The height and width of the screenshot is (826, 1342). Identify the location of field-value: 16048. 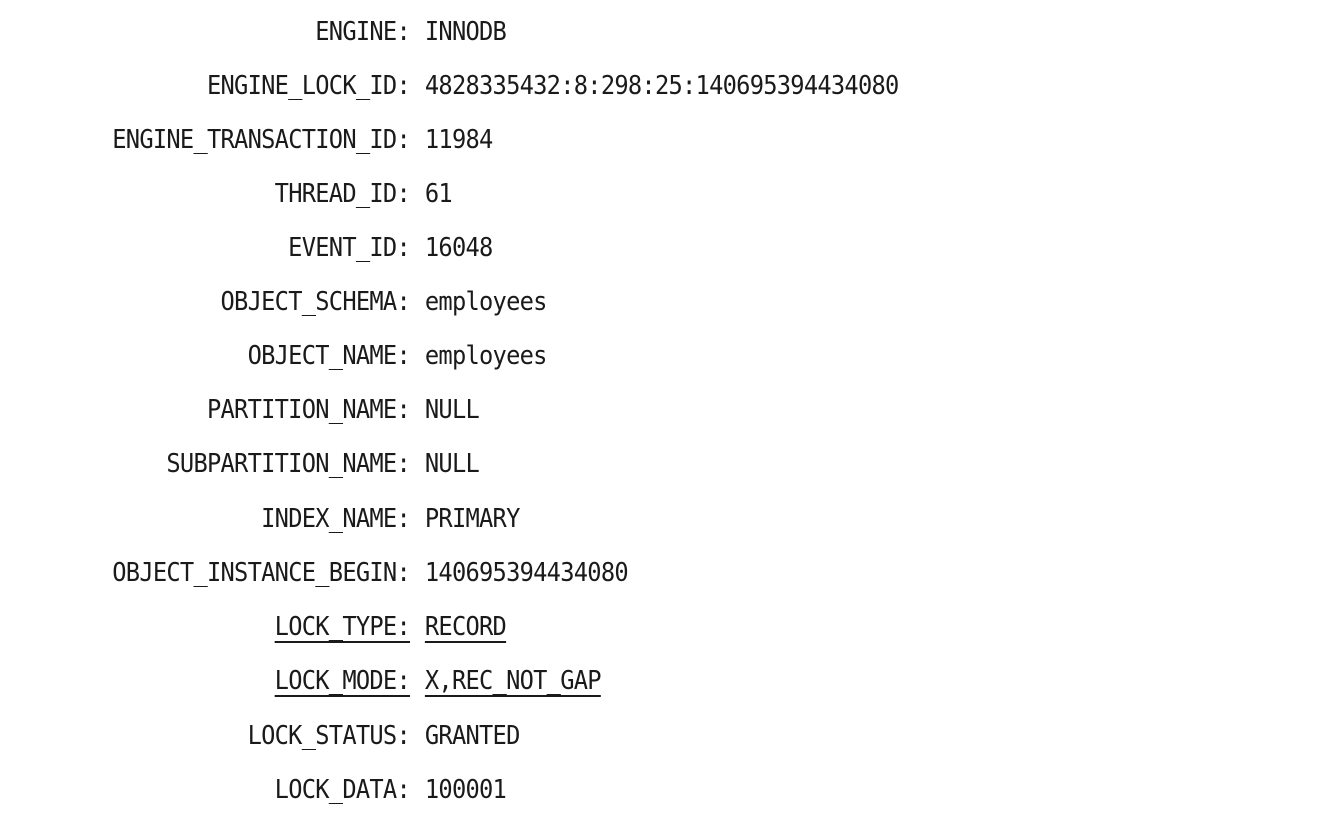
(458, 248).